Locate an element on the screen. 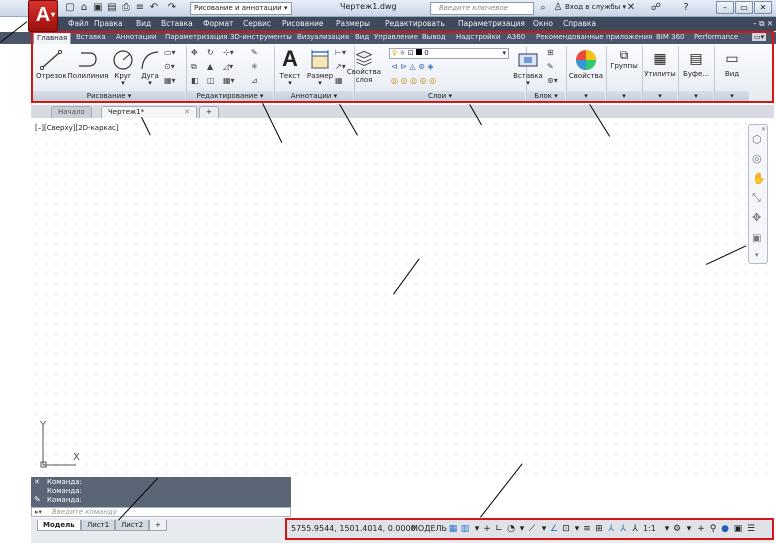 This screenshot has height=543, width=776. menu-edit: Правка is located at coordinates (108, 23).